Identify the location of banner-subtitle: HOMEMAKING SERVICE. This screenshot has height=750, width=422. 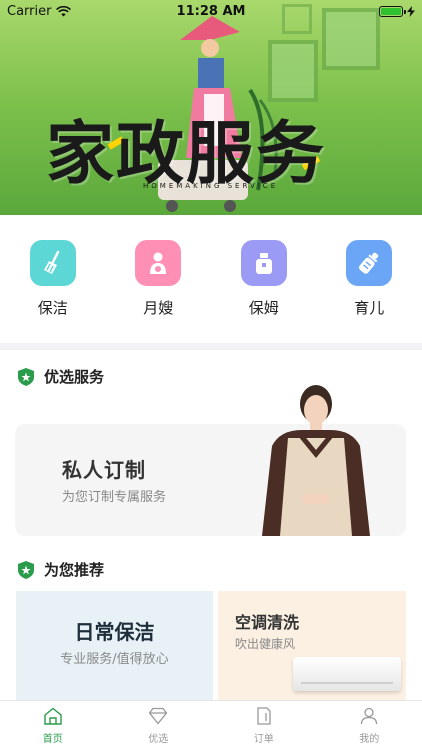
(211, 186).